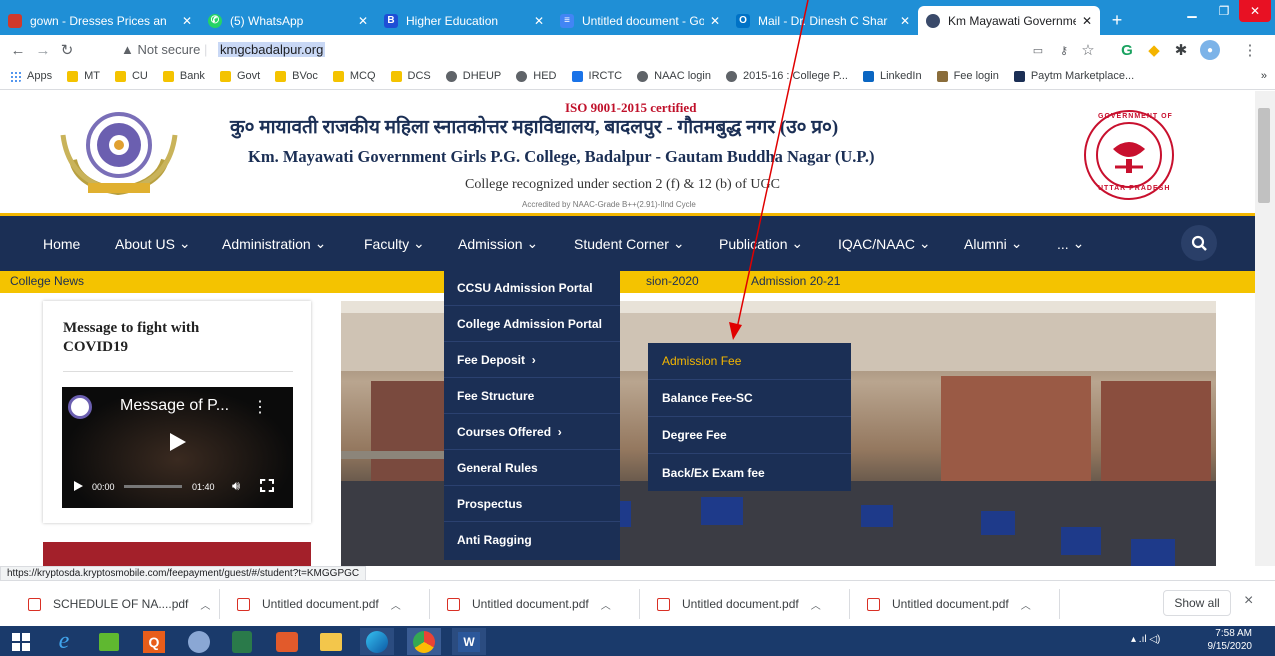 The height and width of the screenshot is (656, 1275). What do you see at coordinates (67, 50) in the screenshot?
I see `reload-icon: ↻` at bounding box center [67, 50].